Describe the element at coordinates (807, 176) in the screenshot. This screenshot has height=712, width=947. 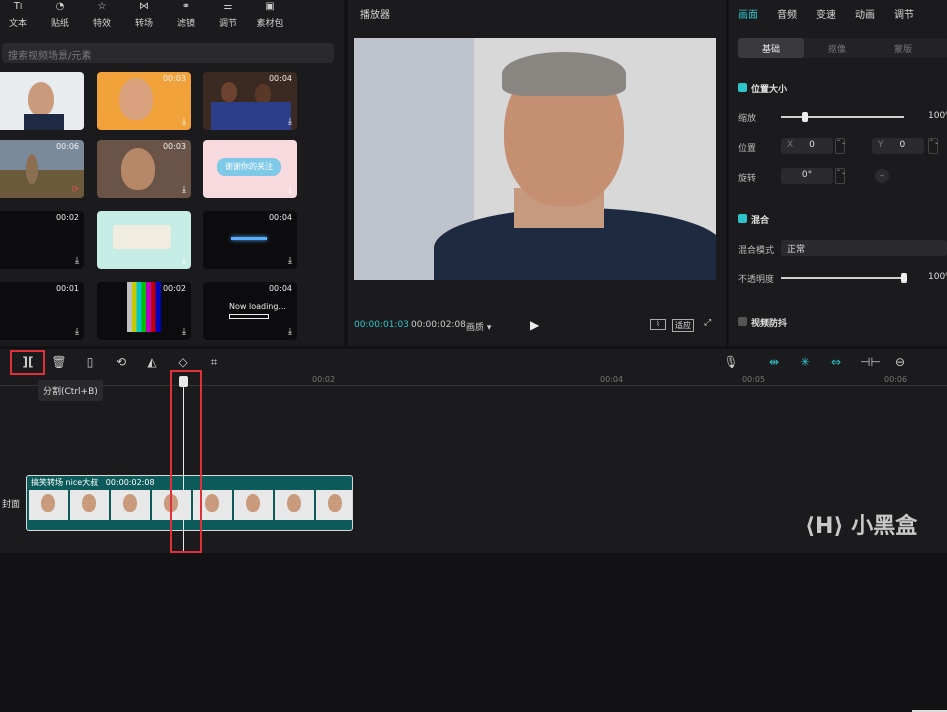
I see `rotate-field: 0°` at that location.